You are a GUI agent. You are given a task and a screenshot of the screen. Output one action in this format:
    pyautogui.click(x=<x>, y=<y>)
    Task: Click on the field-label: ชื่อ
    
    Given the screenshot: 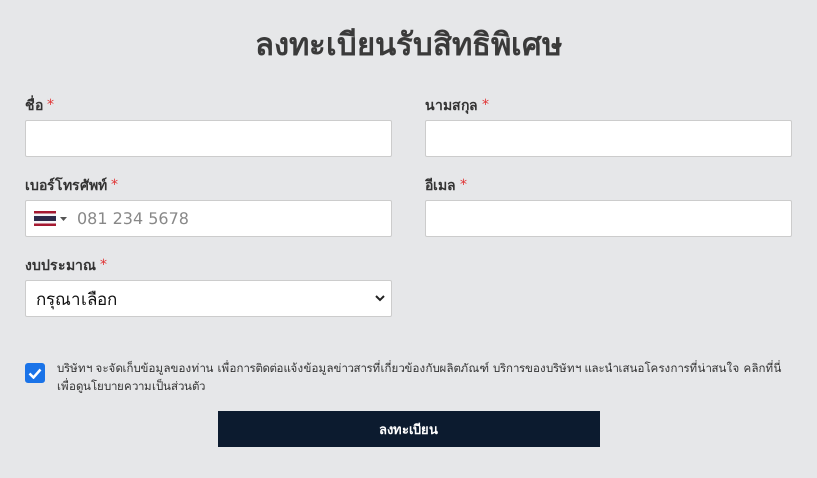 What is the action you would take?
    pyautogui.click(x=34, y=105)
    